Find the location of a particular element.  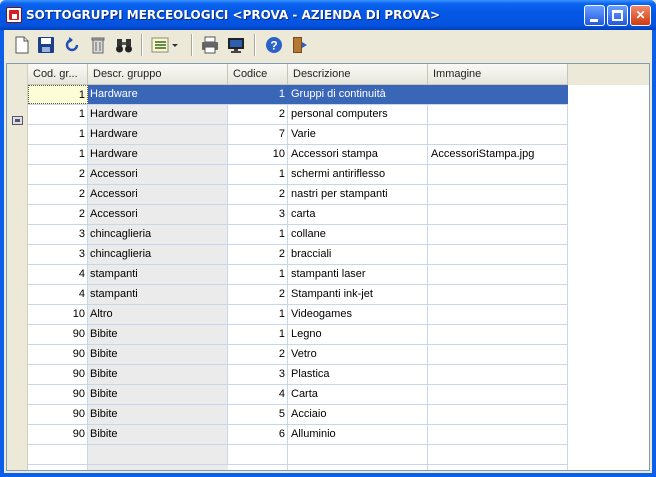

list-view-icon is located at coordinates (165, 45).